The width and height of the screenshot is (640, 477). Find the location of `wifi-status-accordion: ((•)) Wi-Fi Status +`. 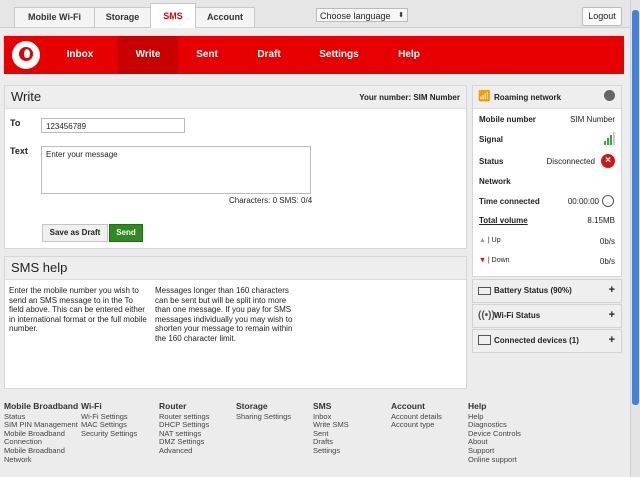

wifi-status-accordion: ((•)) Wi-Fi Status + is located at coordinates (547, 316).